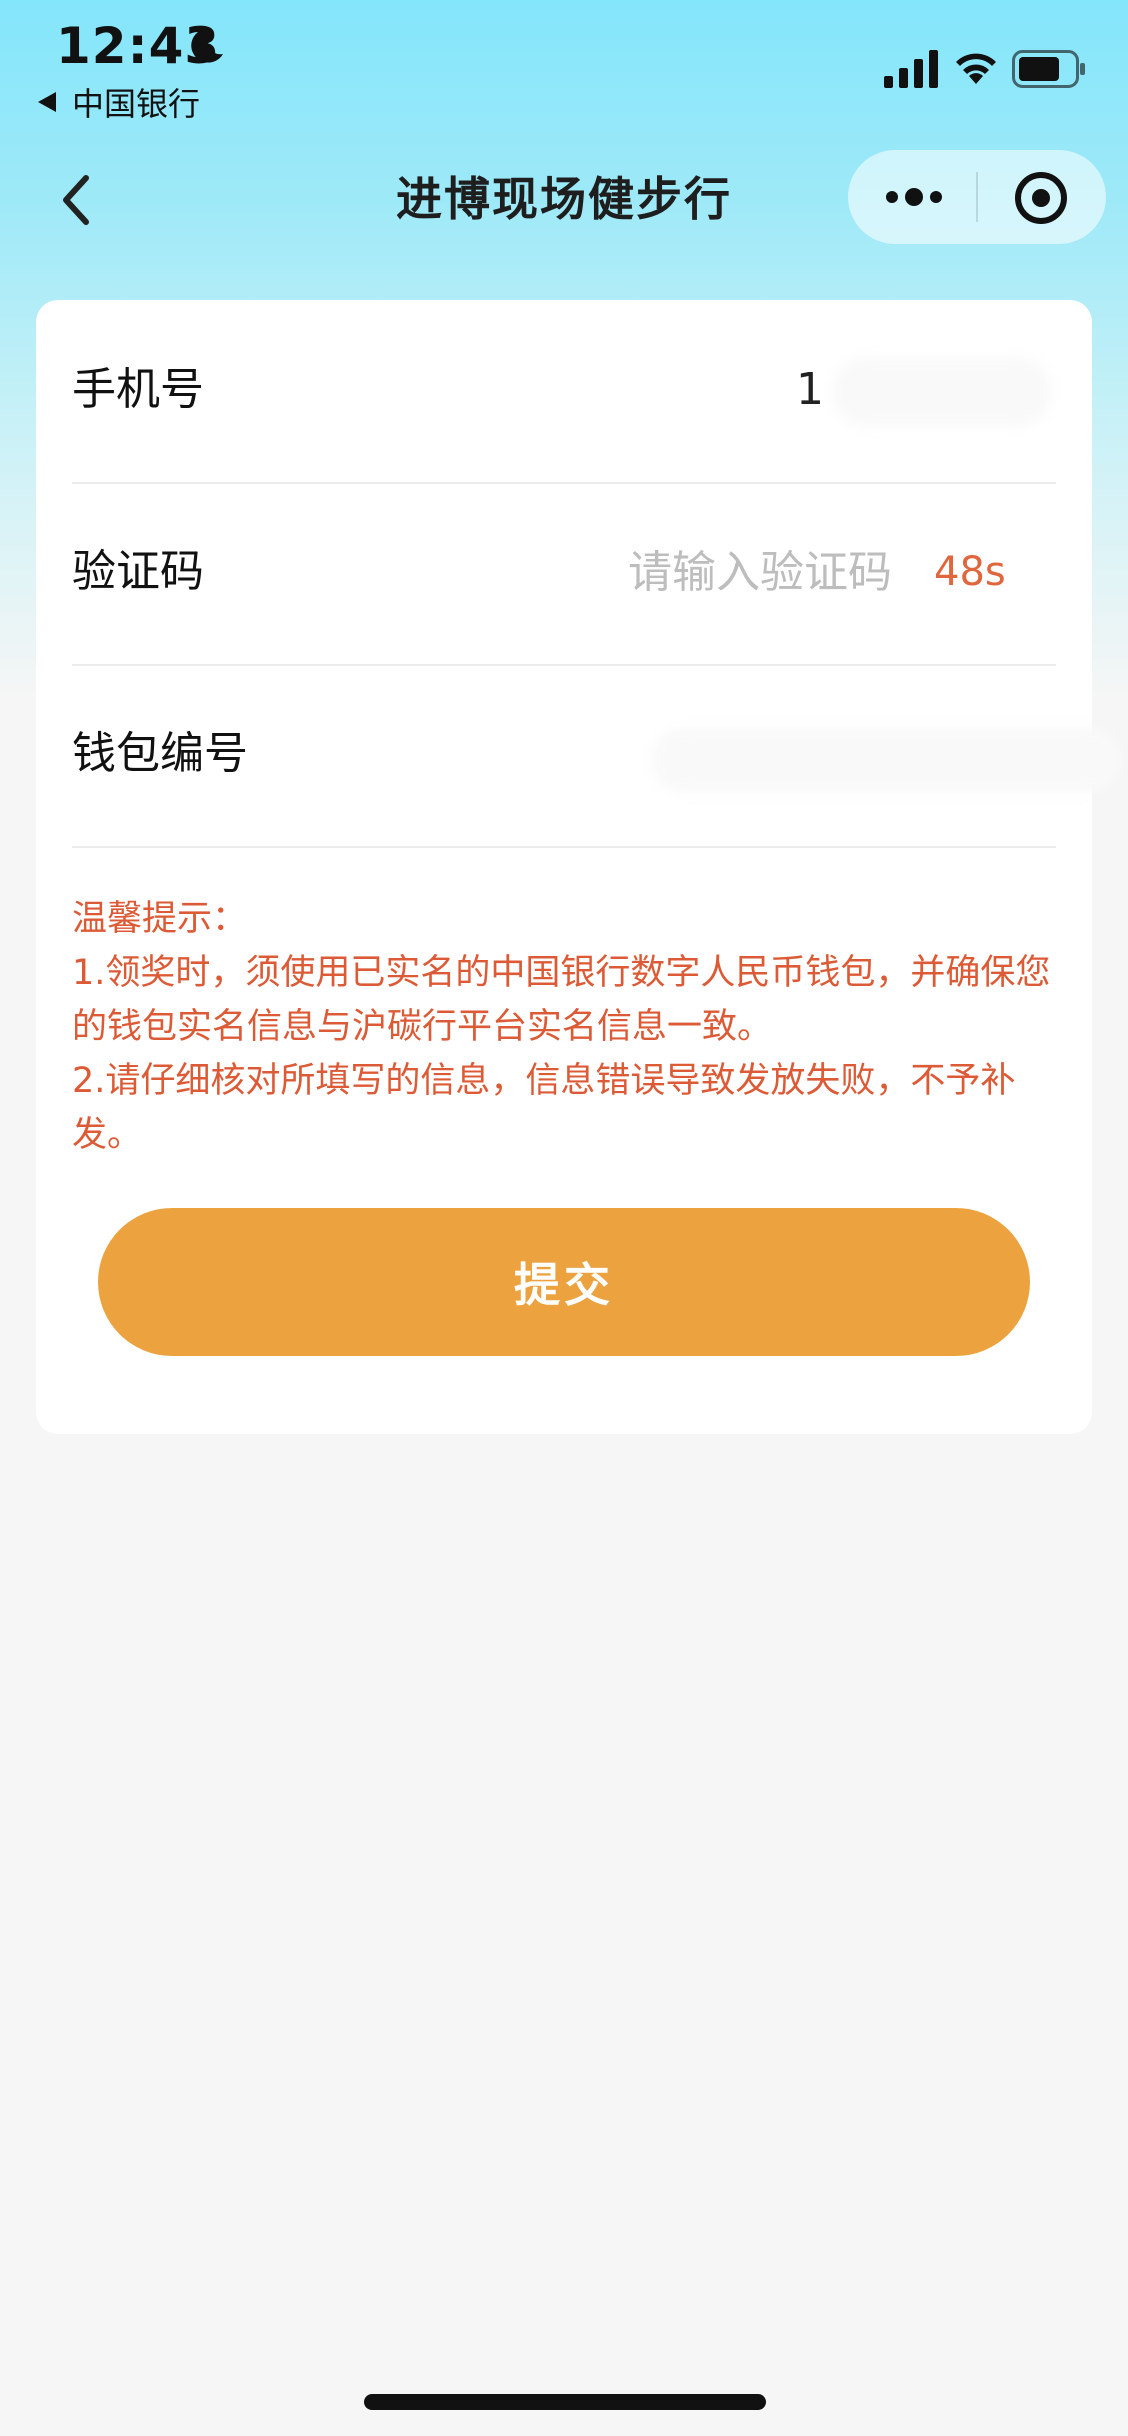 This screenshot has height=2436, width=1128. What do you see at coordinates (47, 102) in the screenshot?
I see `back-arrow-icon` at bounding box center [47, 102].